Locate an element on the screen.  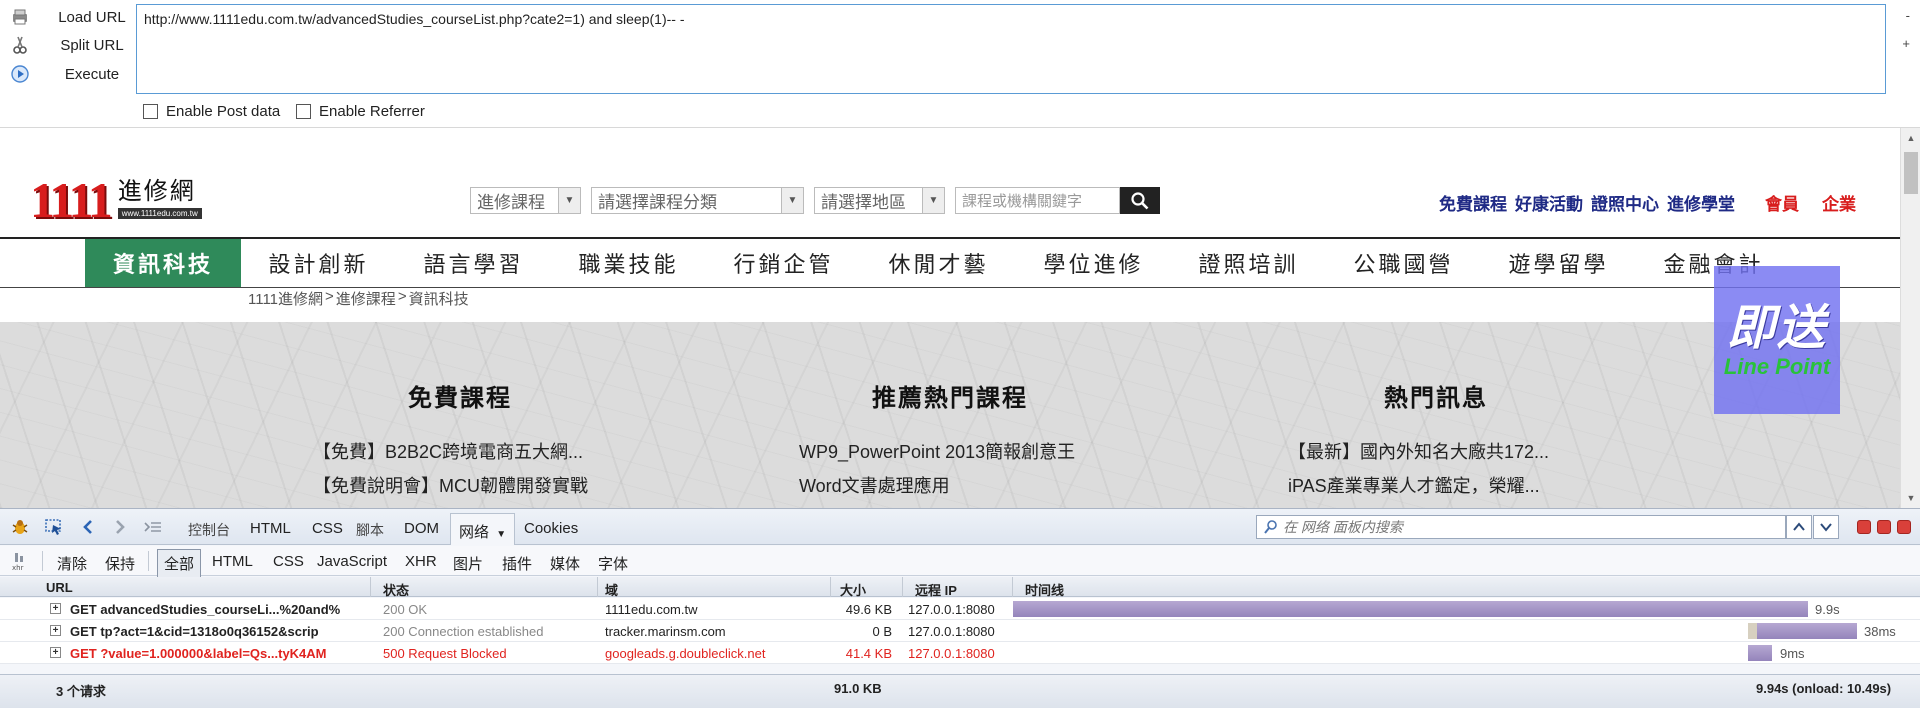
filter-plugins: 插件 is located at coordinates (517, 563).